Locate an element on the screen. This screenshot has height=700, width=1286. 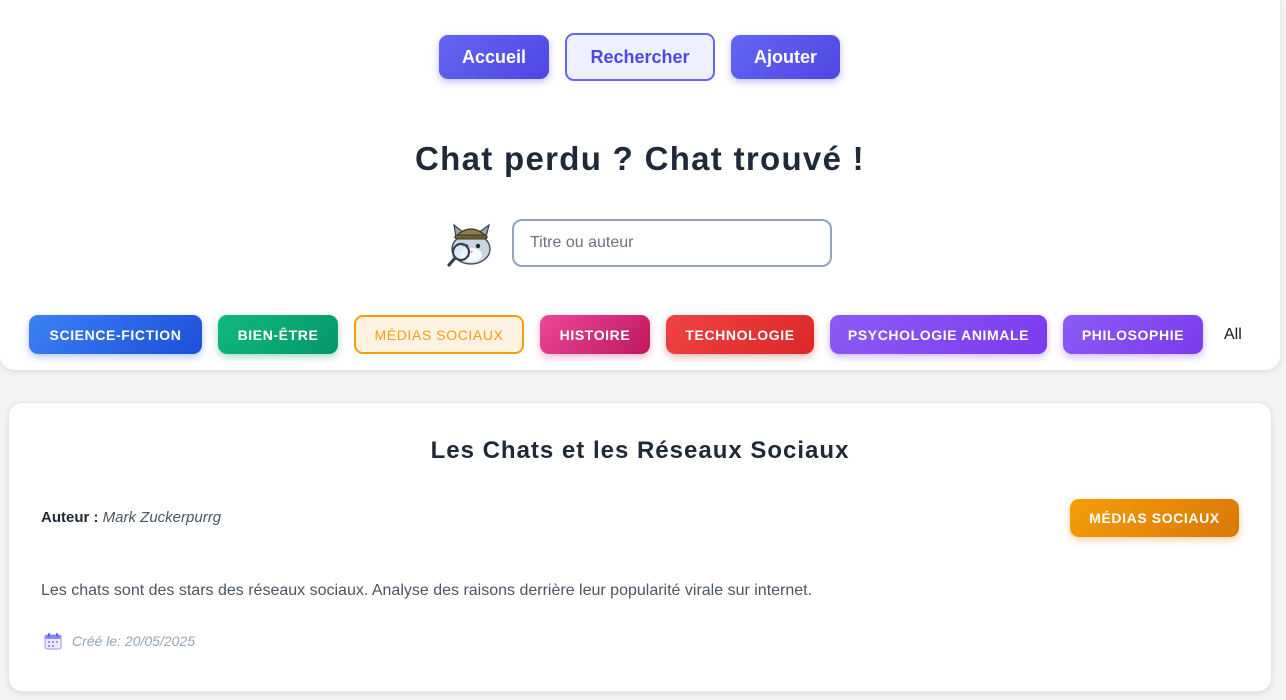
author-label: Auteur : is located at coordinates (70, 517).